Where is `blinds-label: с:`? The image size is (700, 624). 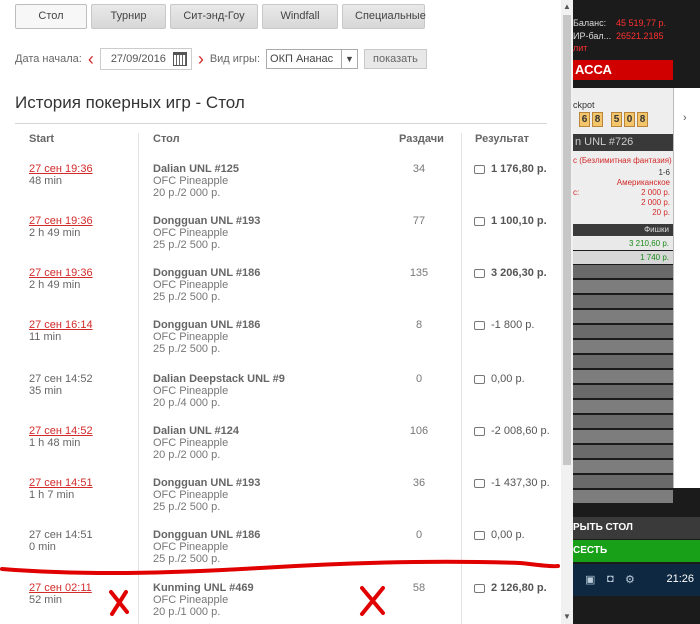
blinds-label: с: is located at coordinates (576, 192).